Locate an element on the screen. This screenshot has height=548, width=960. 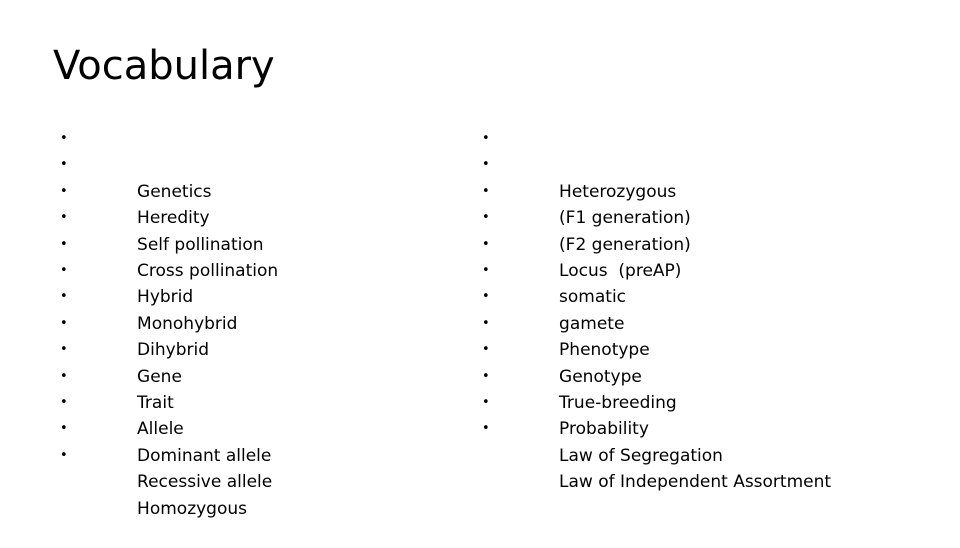
list-item-label: Law of Segregation is located at coordinates (641, 455).